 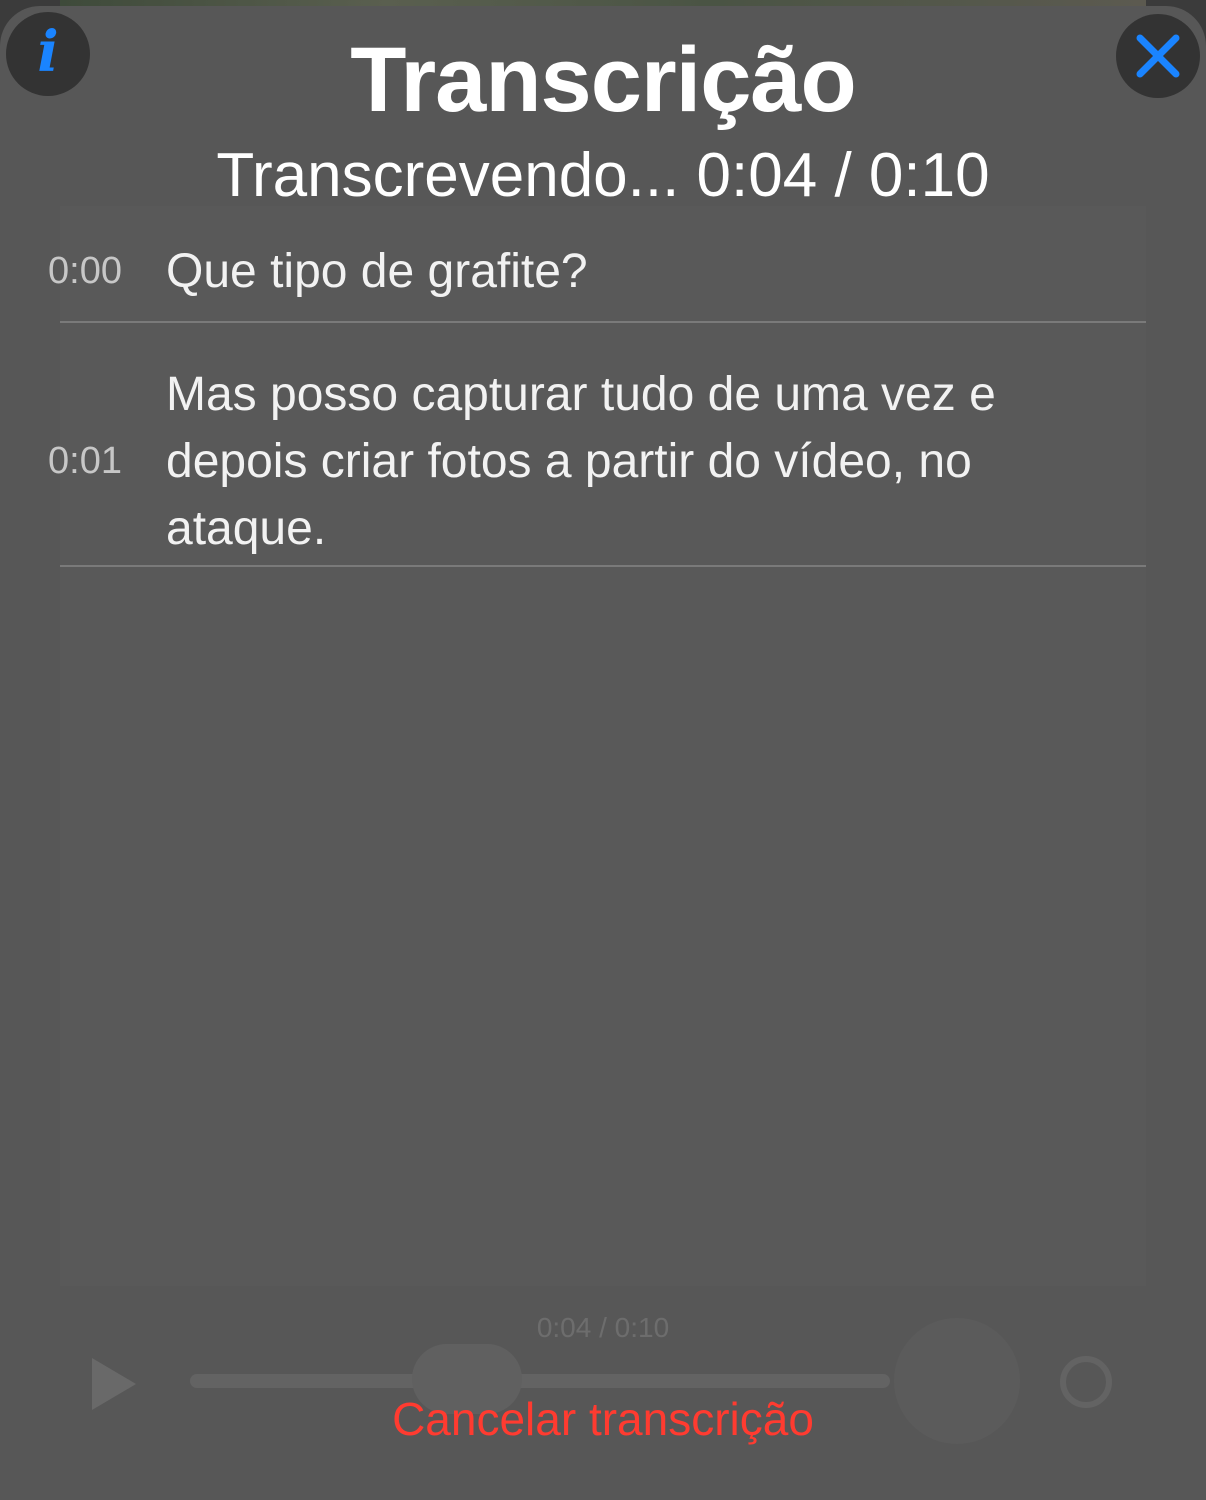 I want to click on background-scrub-bar, so click(x=540, y=1381).